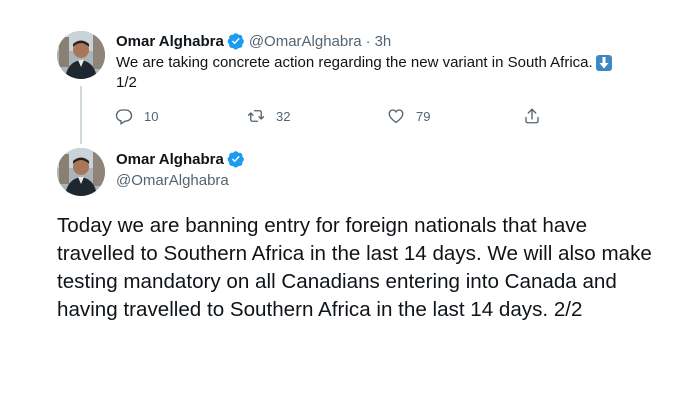 This screenshot has width=674, height=416. Describe the element at coordinates (81, 115) in the screenshot. I see `thread-connector-line` at that location.